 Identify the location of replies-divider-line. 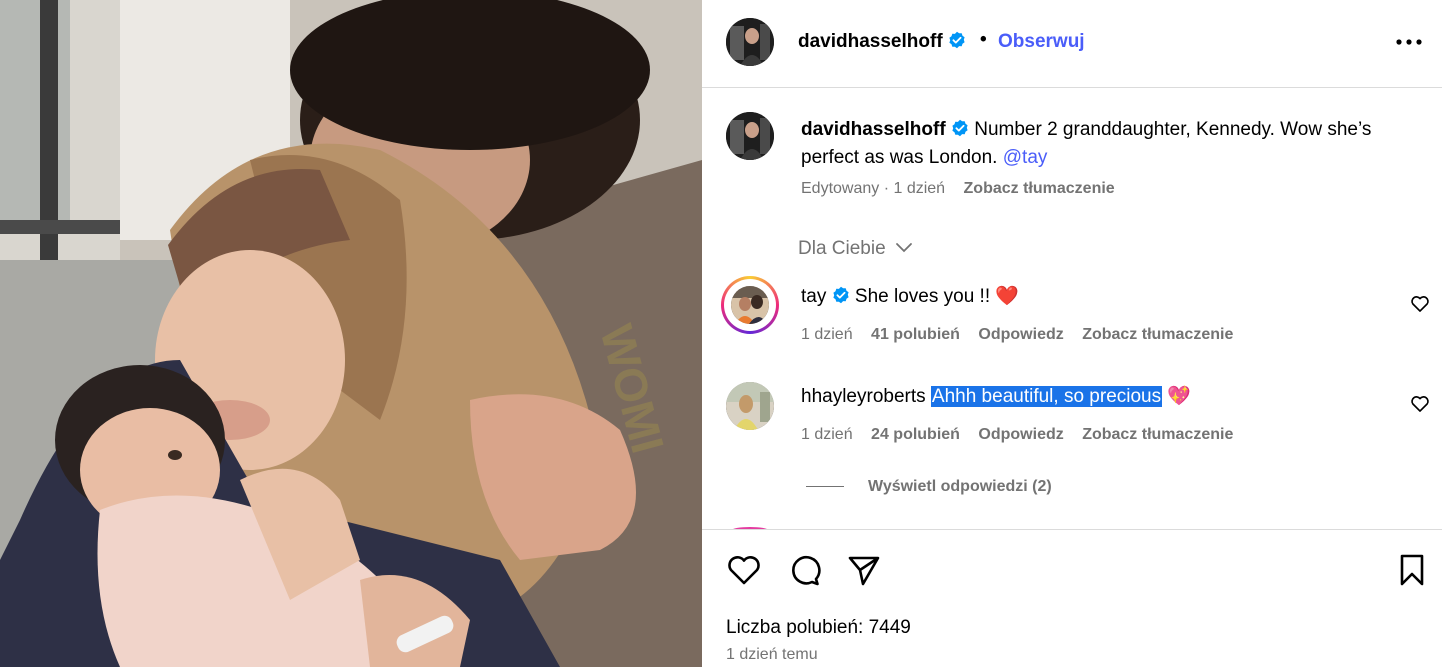
(825, 487).